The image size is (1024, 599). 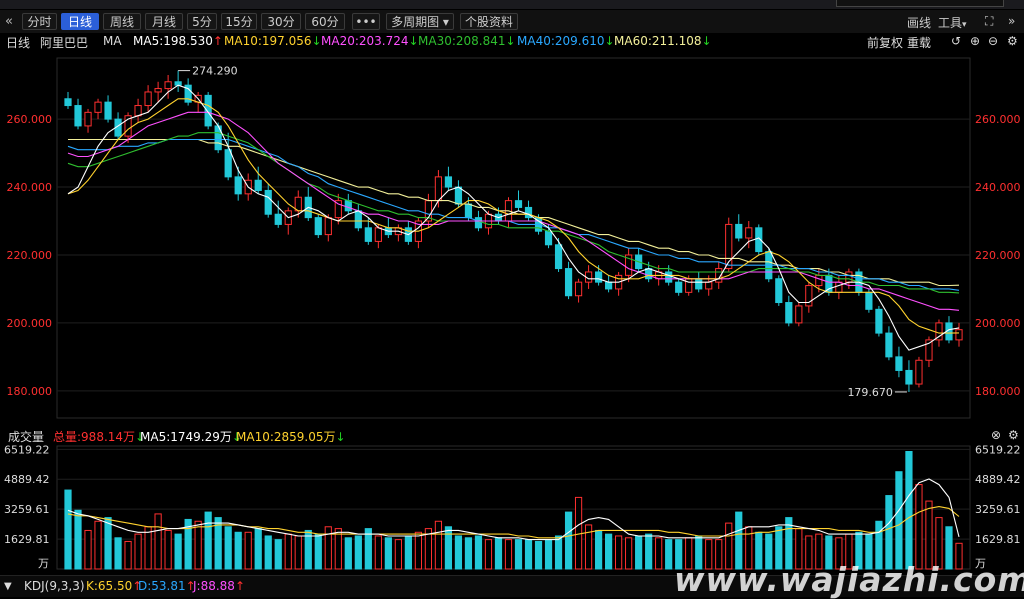 I want to click on price-tick-left: 200.000, so click(x=30, y=323).